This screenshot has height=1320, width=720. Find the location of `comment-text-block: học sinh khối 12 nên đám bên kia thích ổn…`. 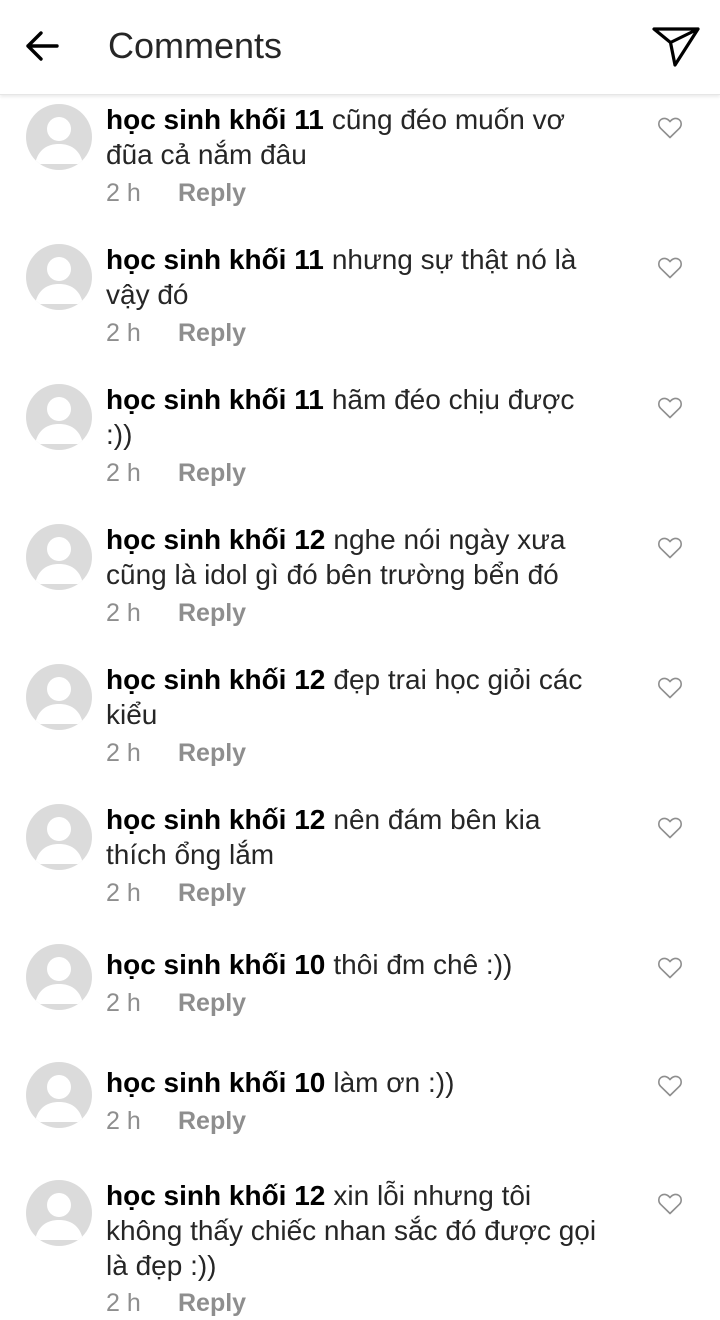

comment-text-block: học sinh khối 12 nên đám bên kia thích ổn… is located at coordinates (356, 837).